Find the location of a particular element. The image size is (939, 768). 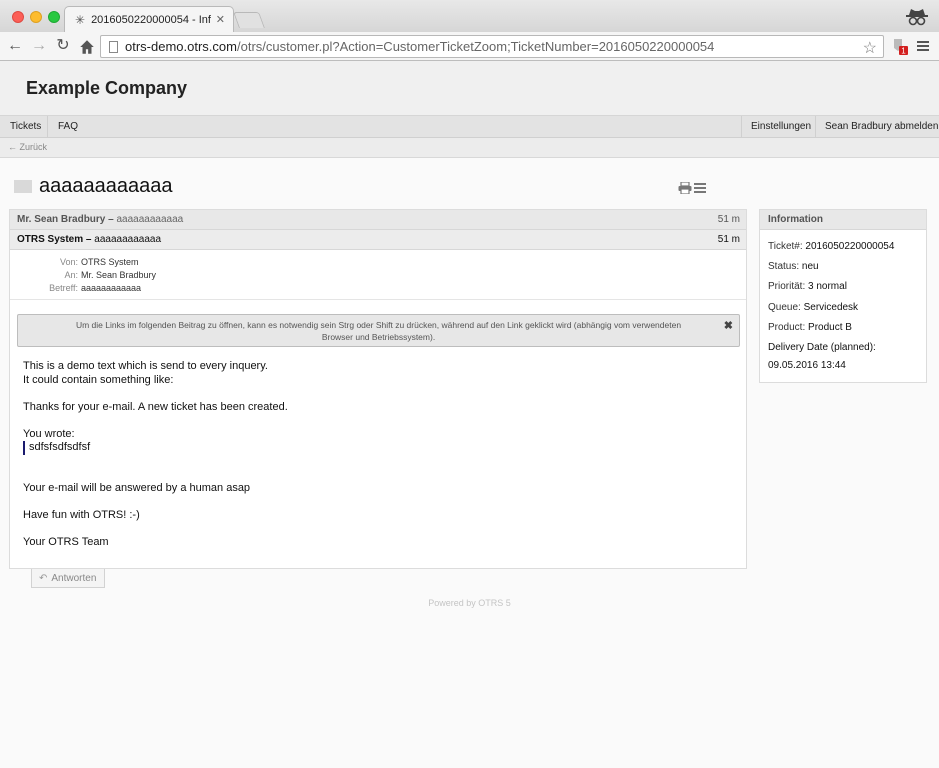

article-from: OTRS System – aaaaaaaaaaaa is located at coordinates (89, 239).